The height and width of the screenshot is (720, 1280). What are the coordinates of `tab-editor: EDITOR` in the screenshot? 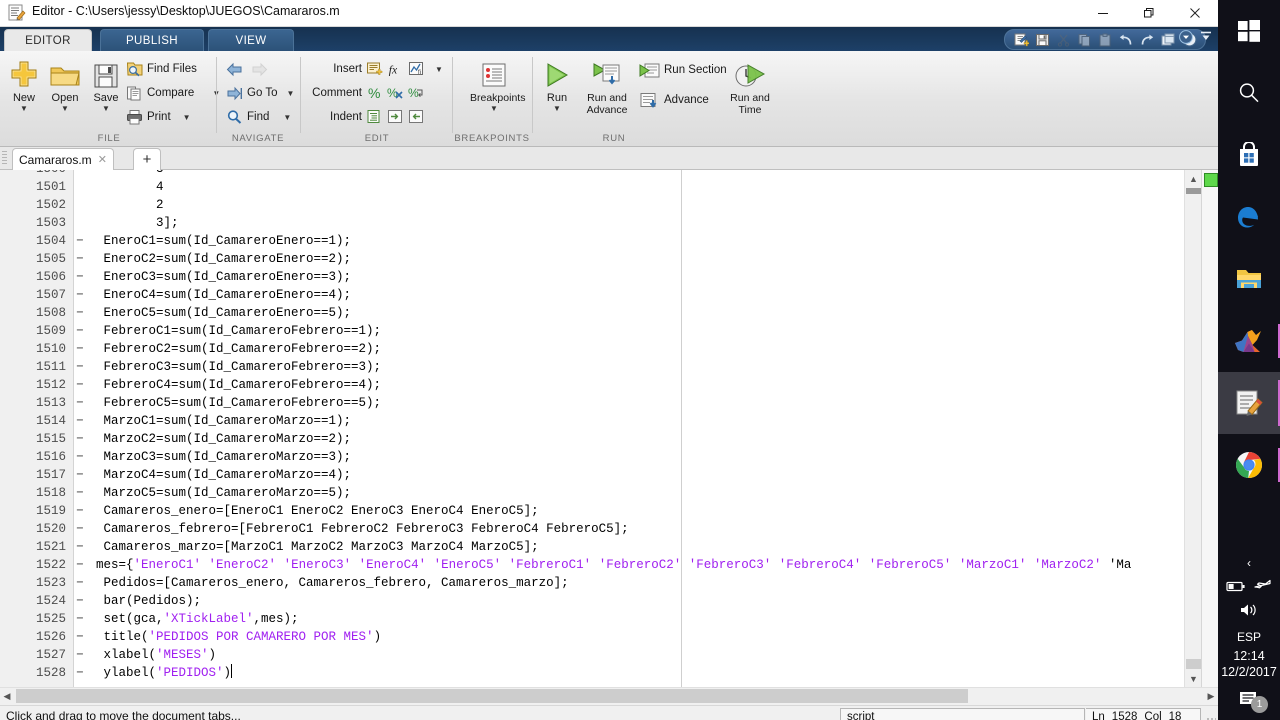 It's located at (48, 40).